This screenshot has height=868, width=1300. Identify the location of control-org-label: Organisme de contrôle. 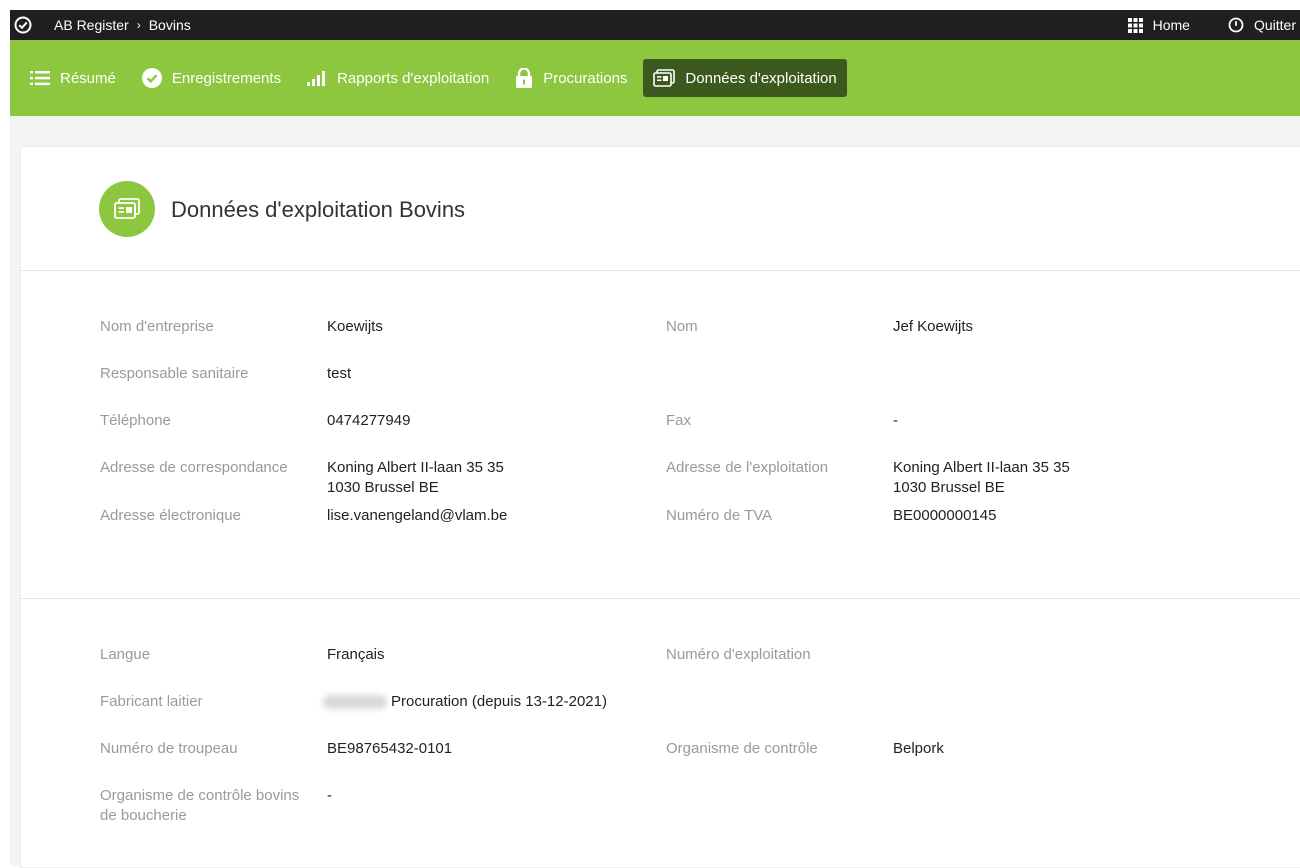
(742, 748).